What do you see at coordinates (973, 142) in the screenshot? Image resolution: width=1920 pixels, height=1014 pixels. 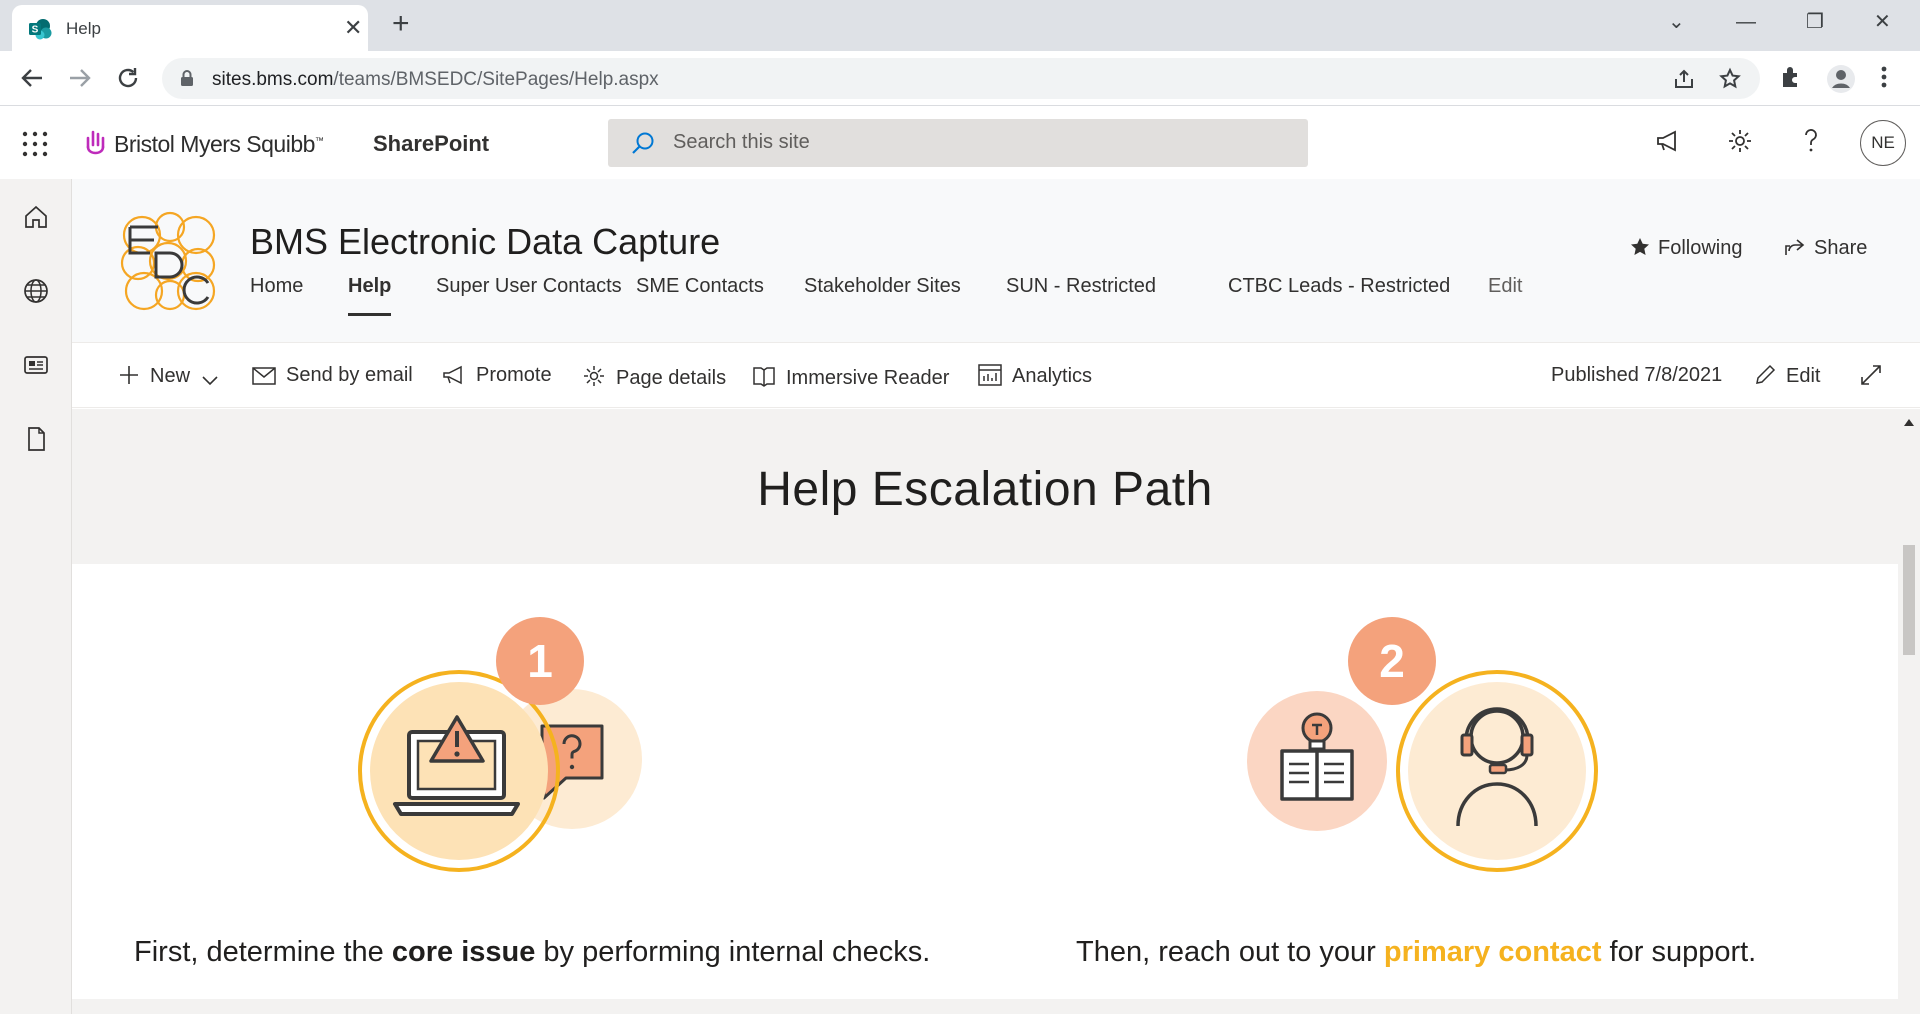 I see `search-input` at bounding box center [973, 142].